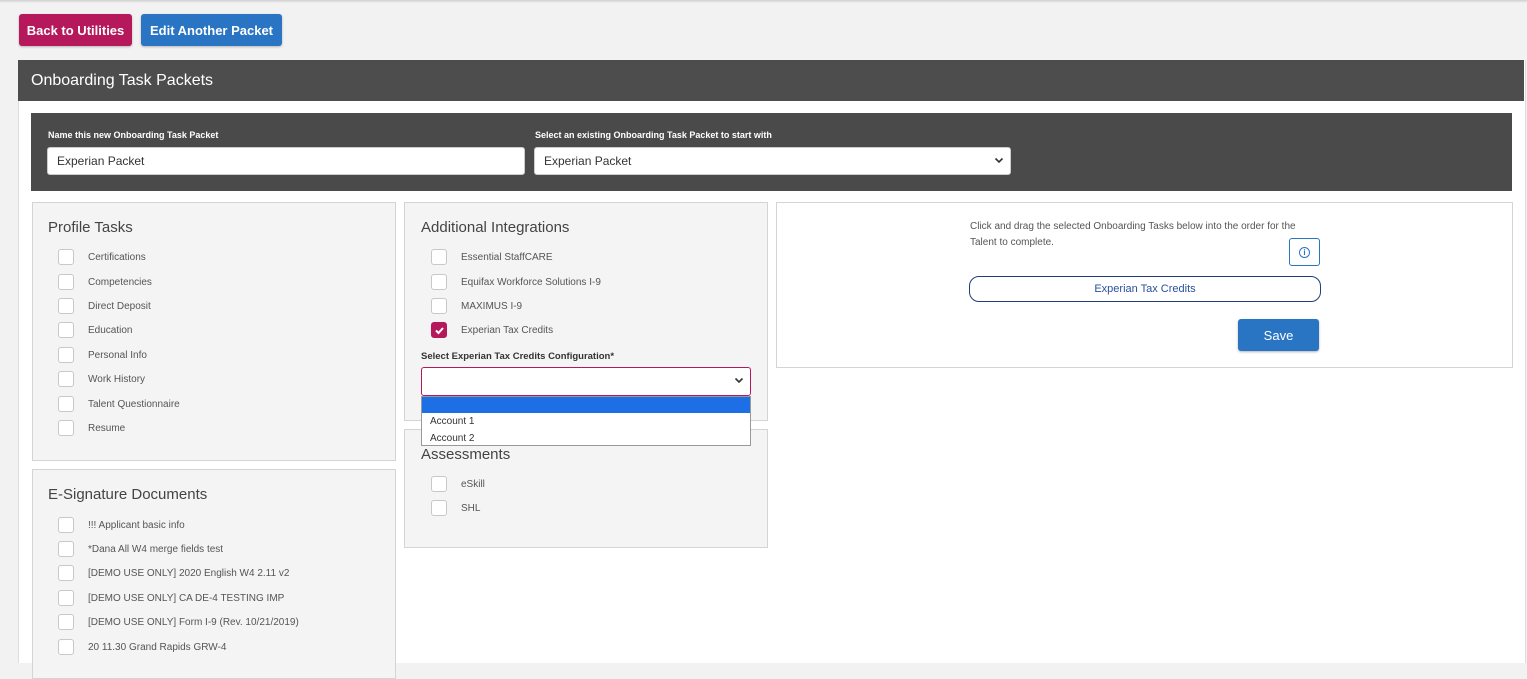  What do you see at coordinates (136, 525) in the screenshot?
I see `esignature-label: !!! Applicant basic info` at bounding box center [136, 525].